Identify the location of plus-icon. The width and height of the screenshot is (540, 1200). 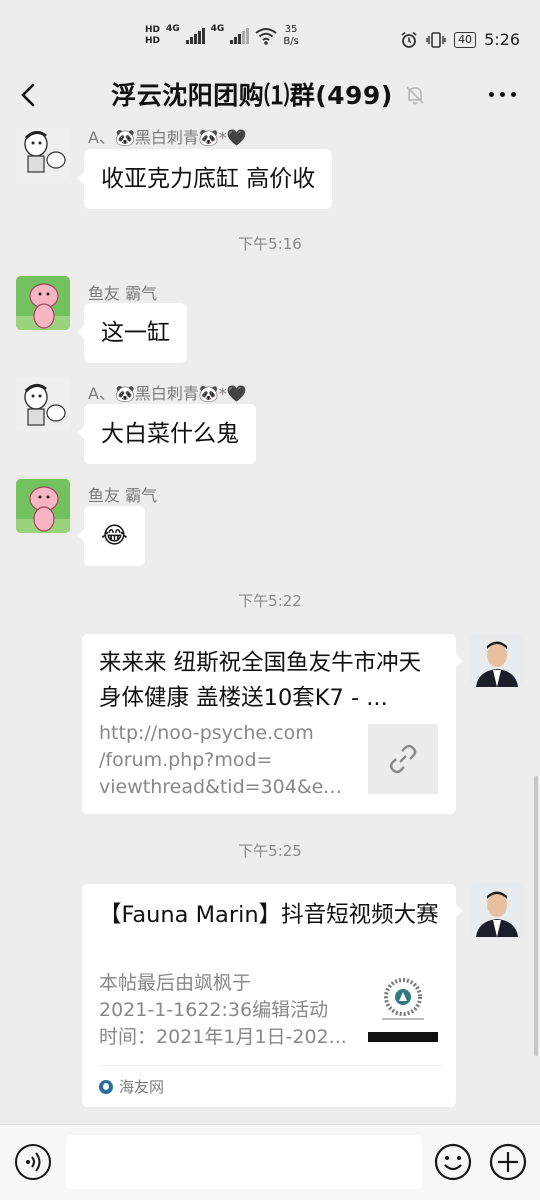
(508, 1162).